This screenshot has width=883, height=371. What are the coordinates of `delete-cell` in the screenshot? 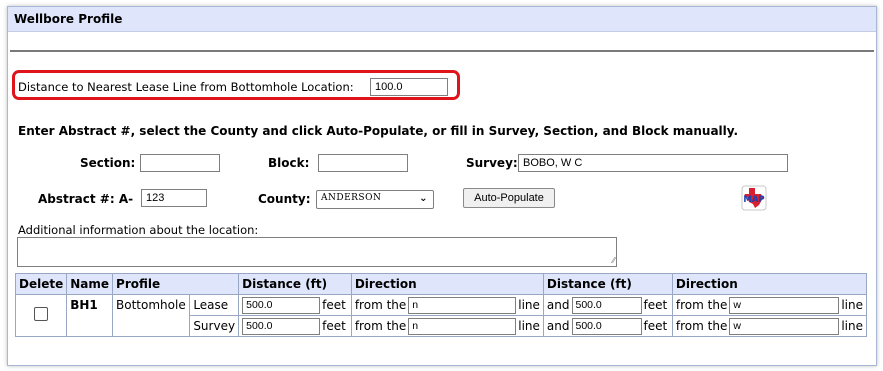 It's located at (41, 315).